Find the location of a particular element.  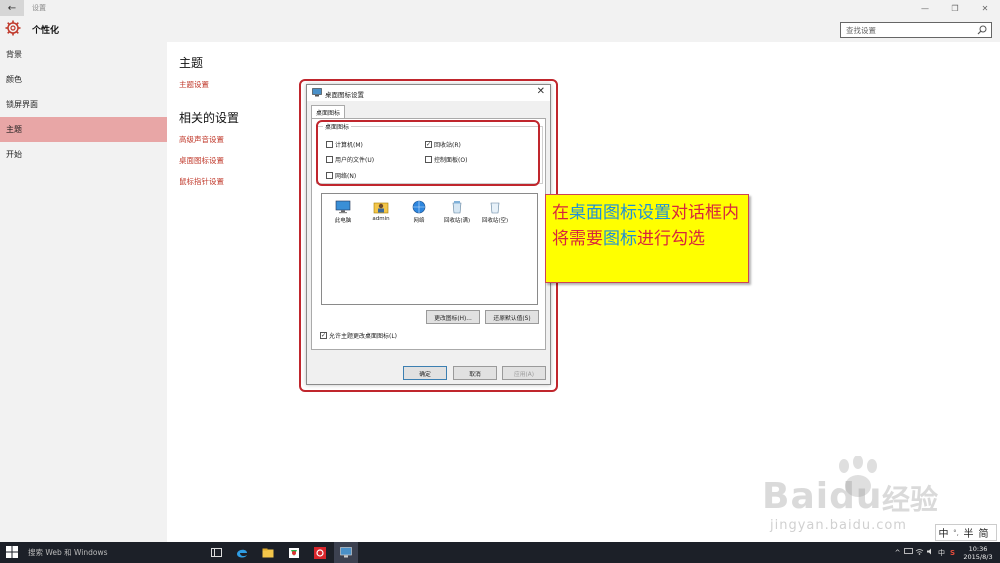

sidebar-item-lock-screen: 锁屏界面 is located at coordinates (83, 104).